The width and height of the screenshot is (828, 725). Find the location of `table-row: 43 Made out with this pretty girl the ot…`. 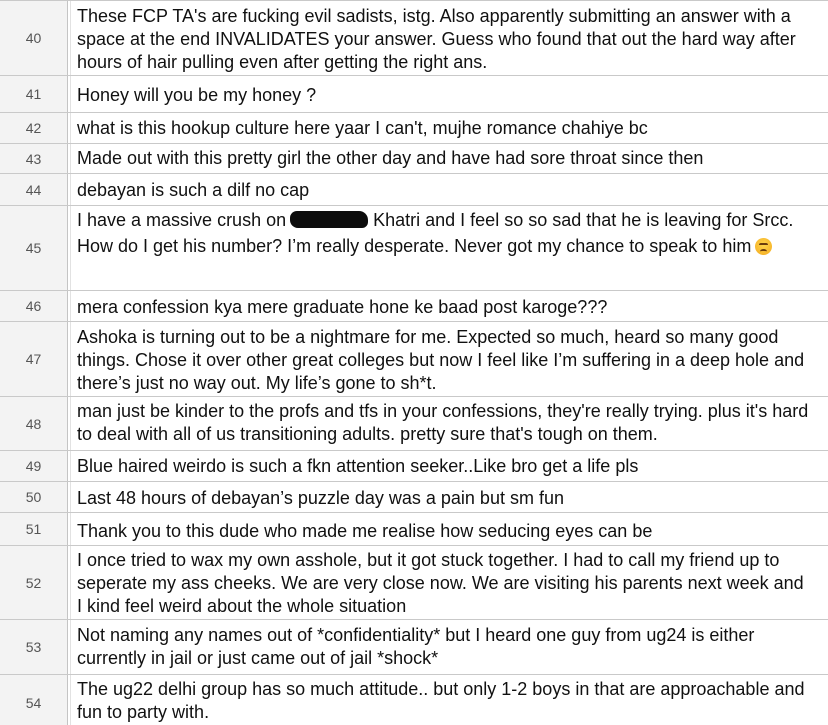

table-row: 43 Made out with this pretty girl the ot… is located at coordinates (414, 159).